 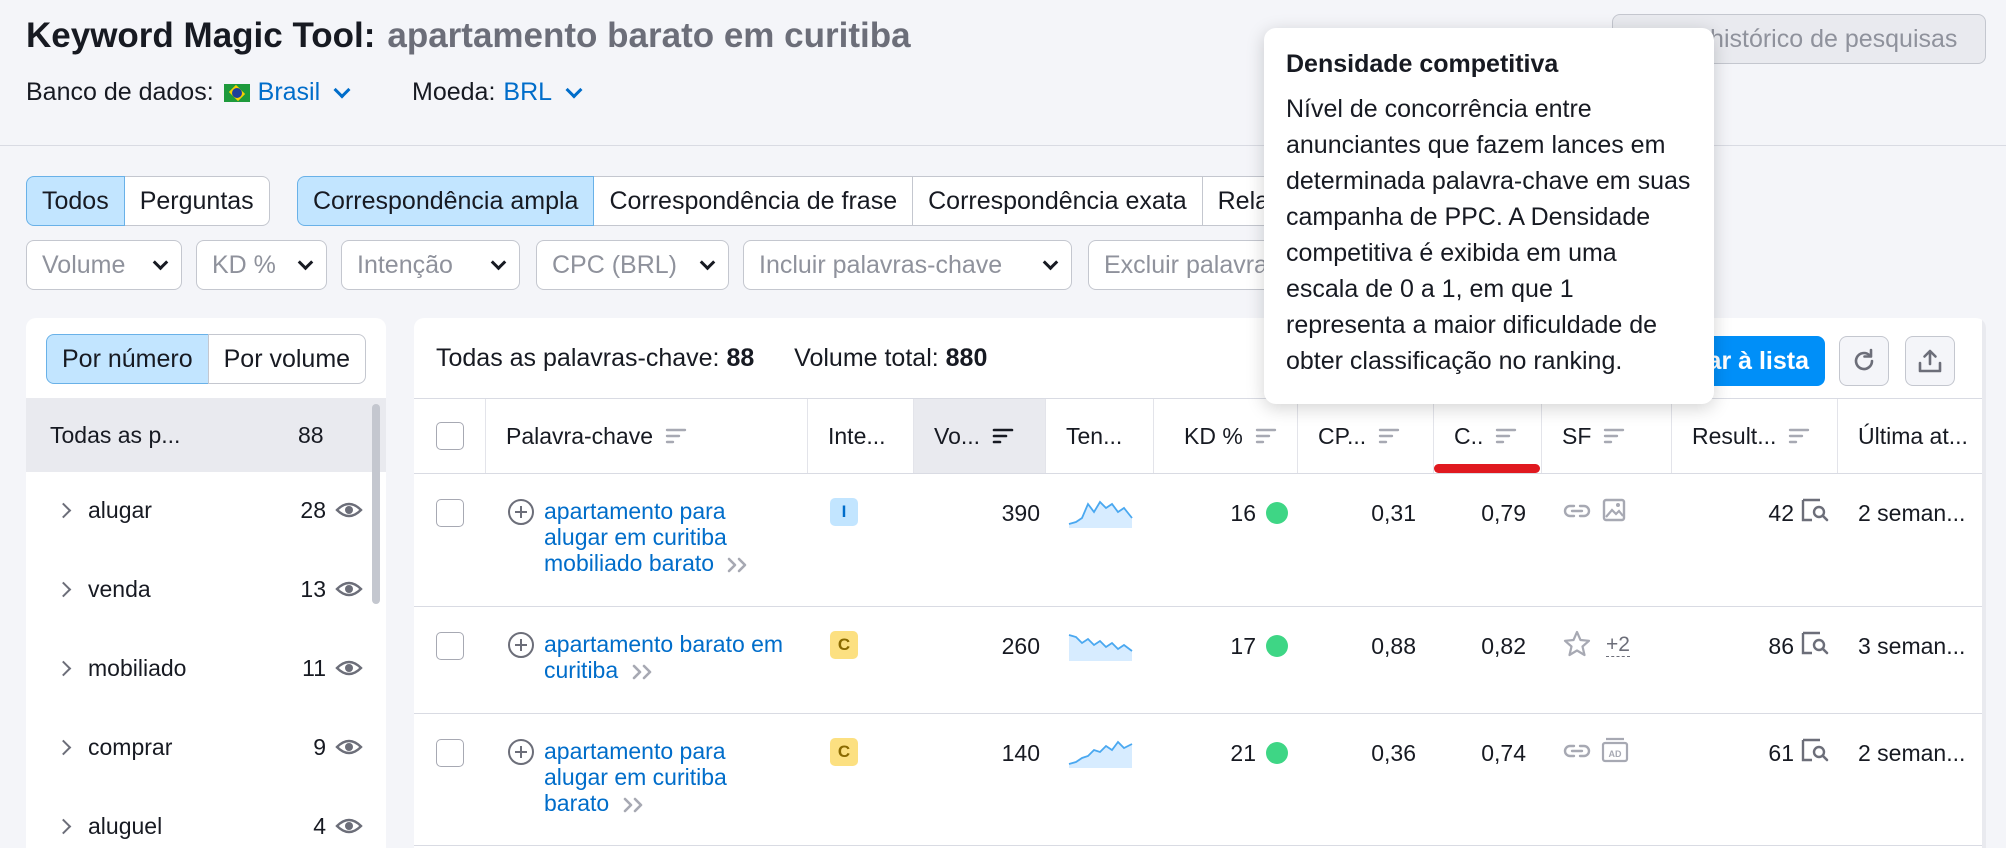 I want to click on intent-filter-label: Intenção, so click(x=405, y=264).